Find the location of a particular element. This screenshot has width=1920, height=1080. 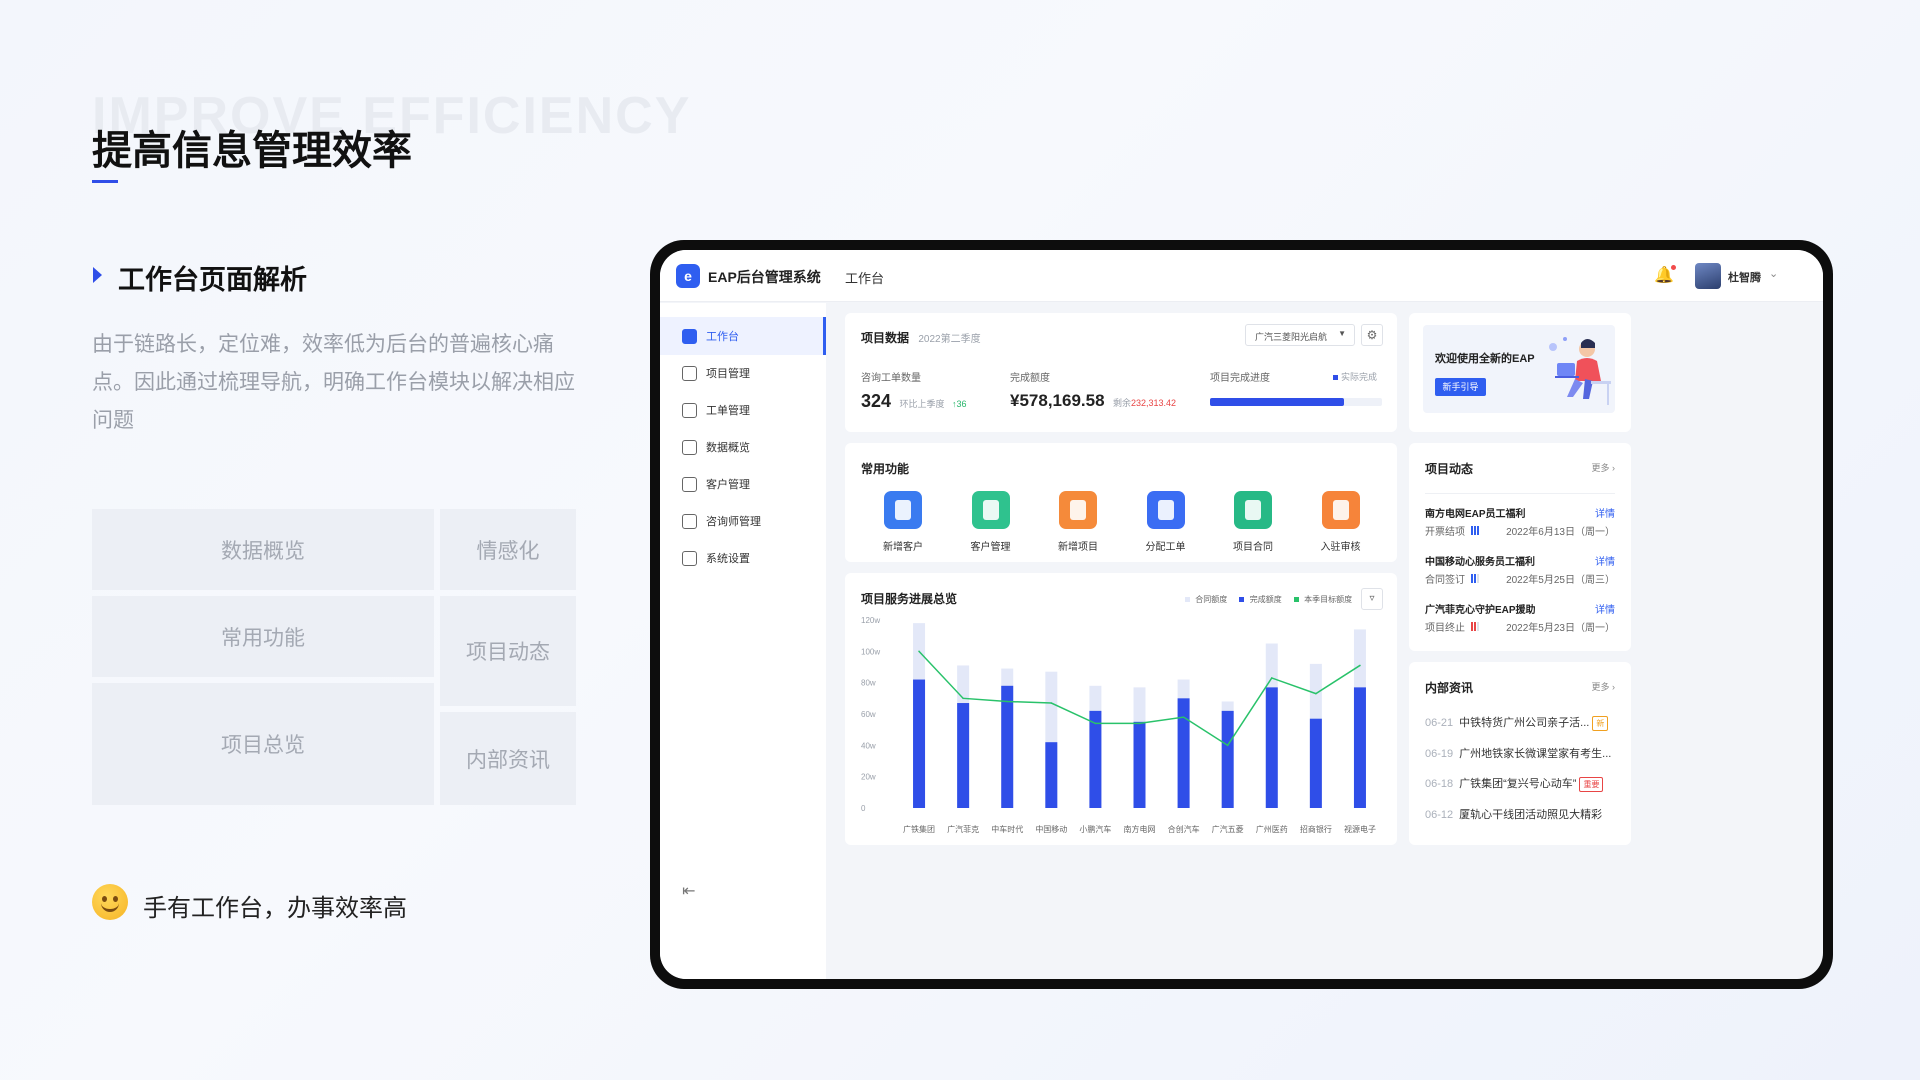

tab-workbench: 工作台 is located at coordinates (864, 277).